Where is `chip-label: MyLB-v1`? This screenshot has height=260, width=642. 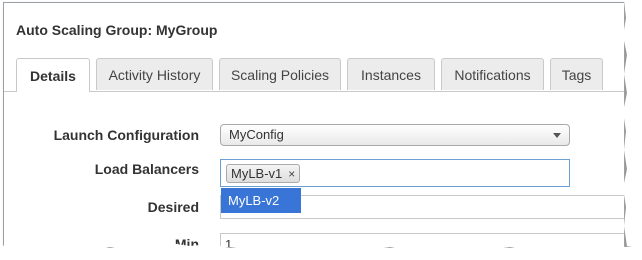 chip-label: MyLB-v1 is located at coordinates (257, 173).